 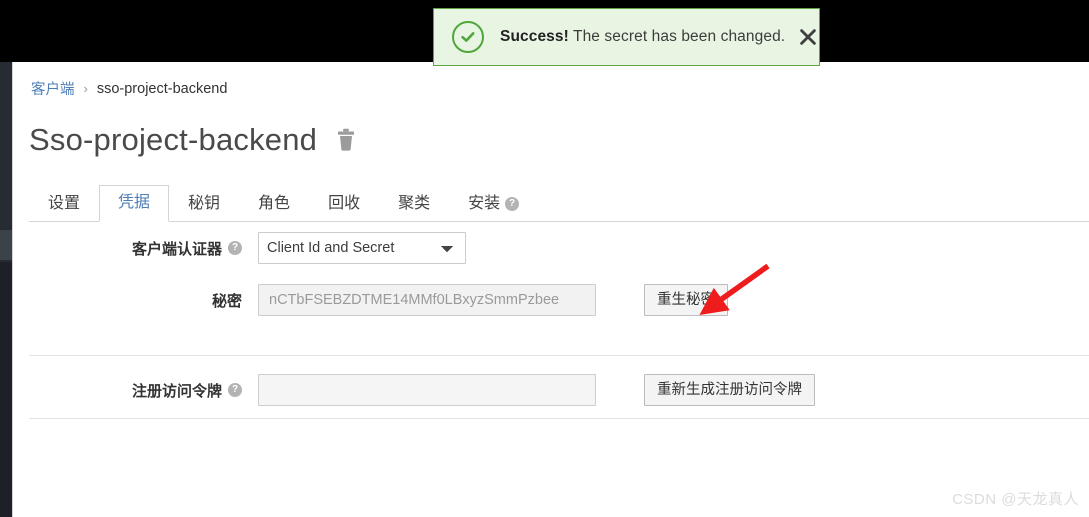 I want to click on tab-clustering-label: 聚类, so click(x=414, y=204).